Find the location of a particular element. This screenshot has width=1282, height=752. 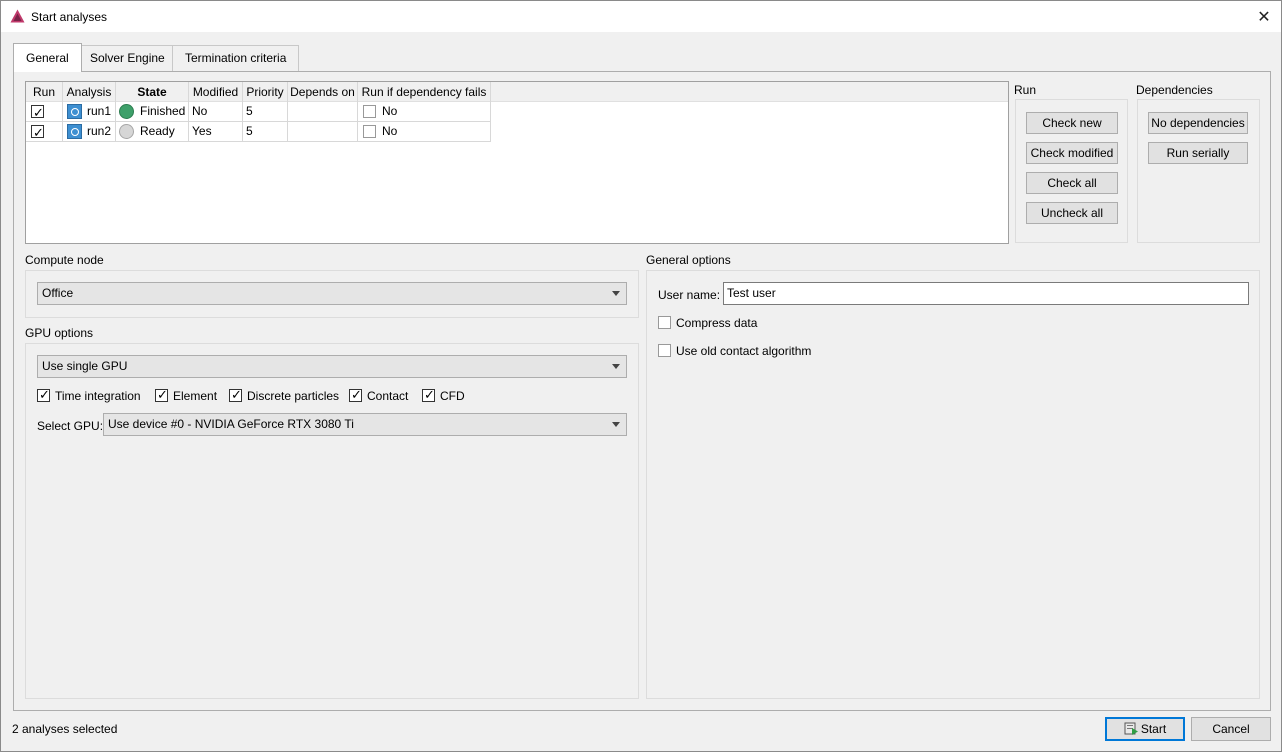

uncheck-all-button: Uncheck all is located at coordinates (1072, 213).